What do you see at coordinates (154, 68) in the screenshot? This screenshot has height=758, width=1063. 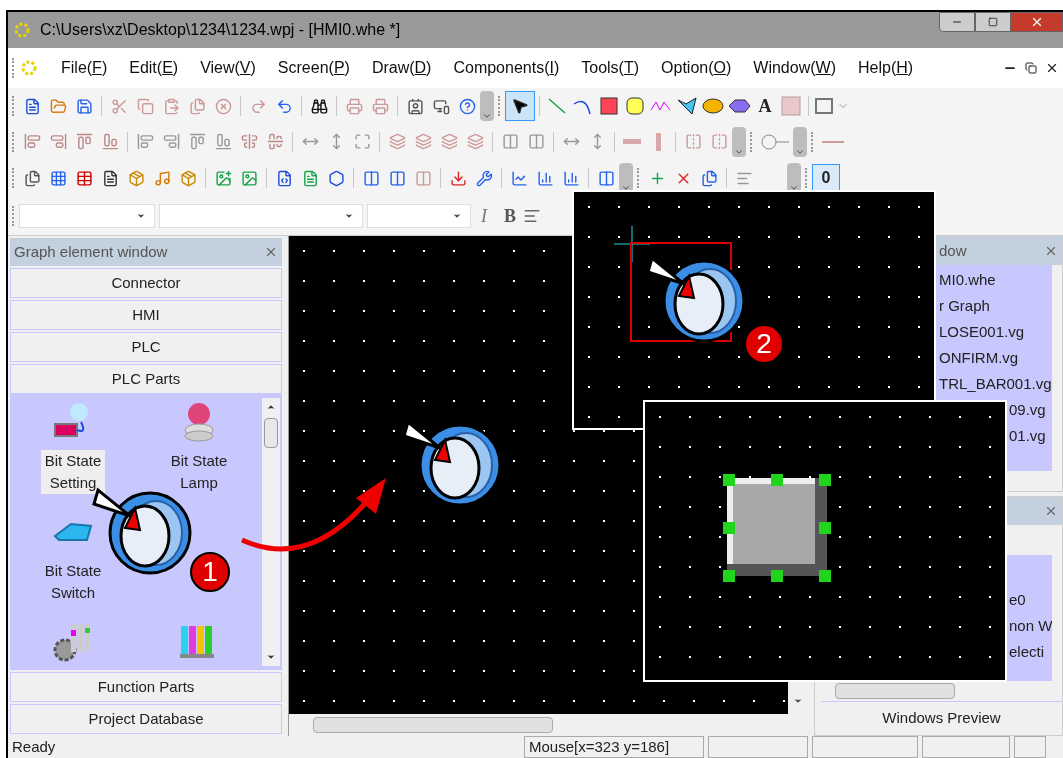 I see `menu-item: Edit(E)` at bounding box center [154, 68].